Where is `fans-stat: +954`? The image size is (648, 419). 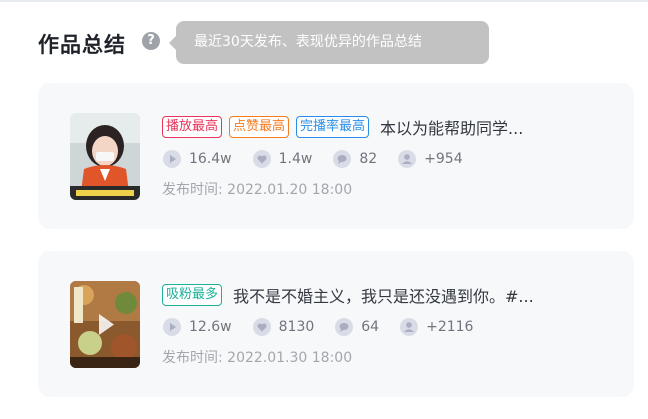
fans-stat: +954 is located at coordinates (430, 159).